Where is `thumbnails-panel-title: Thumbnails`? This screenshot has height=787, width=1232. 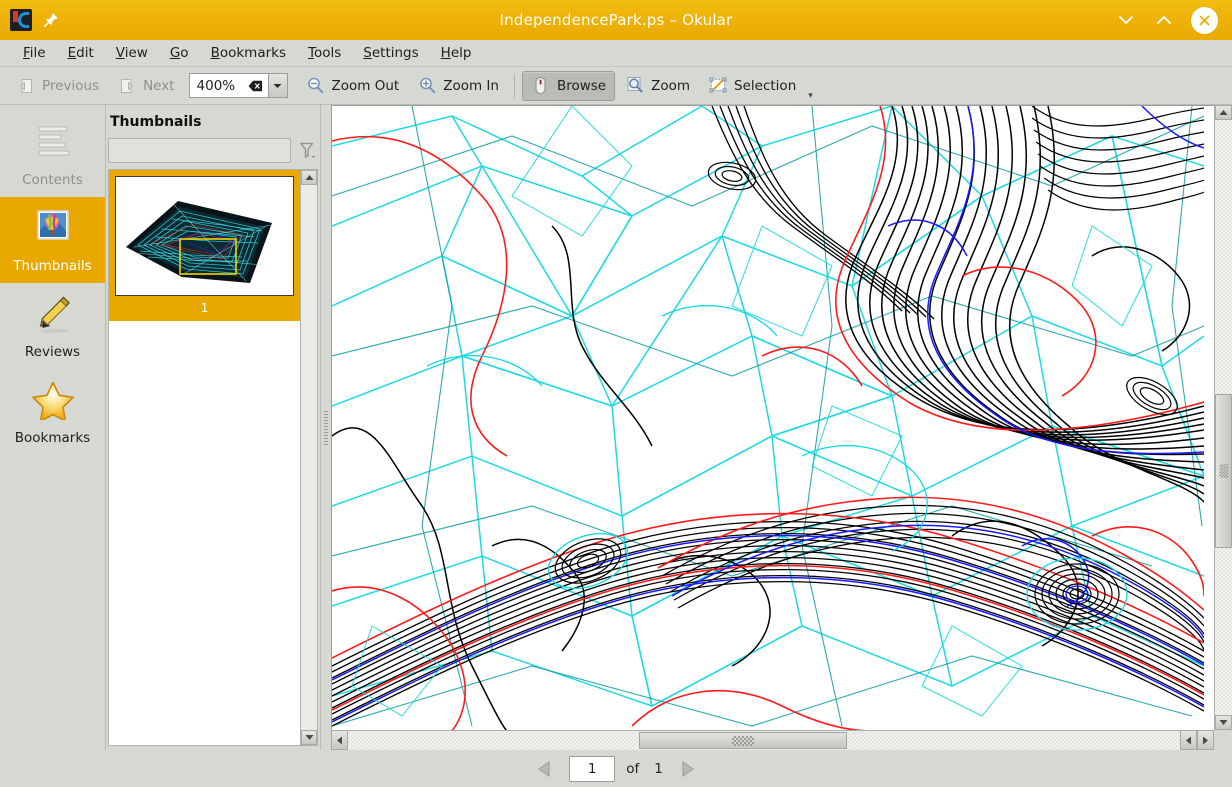
thumbnails-panel-title: Thumbnails is located at coordinates (156, 122).